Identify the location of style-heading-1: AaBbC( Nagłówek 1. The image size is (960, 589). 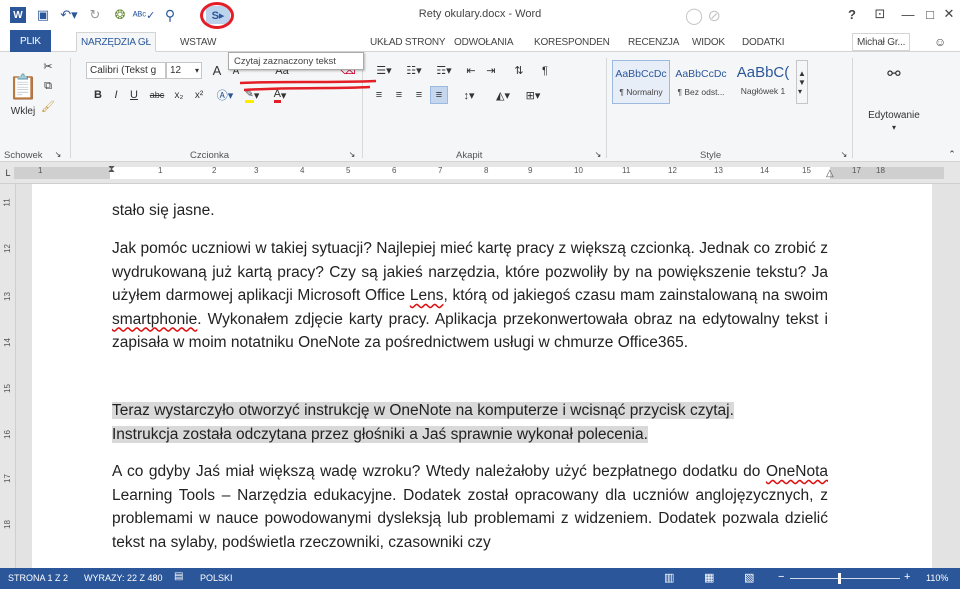
(763, 82).